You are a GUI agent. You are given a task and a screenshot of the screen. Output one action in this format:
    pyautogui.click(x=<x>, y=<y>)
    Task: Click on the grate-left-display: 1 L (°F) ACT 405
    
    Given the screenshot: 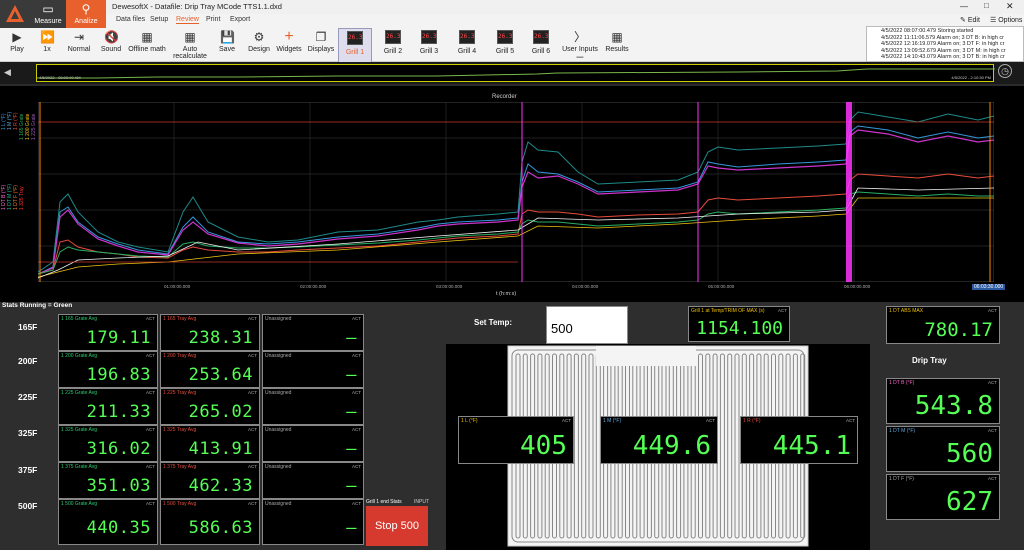 What is the action you would take?
    pyautogui.click(x=516, y=440)
    